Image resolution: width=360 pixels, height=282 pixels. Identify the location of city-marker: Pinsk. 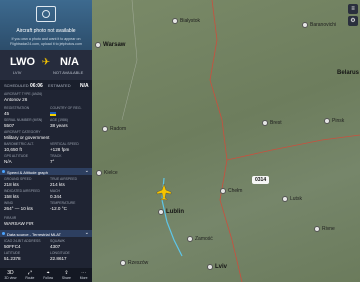
(334, 121).